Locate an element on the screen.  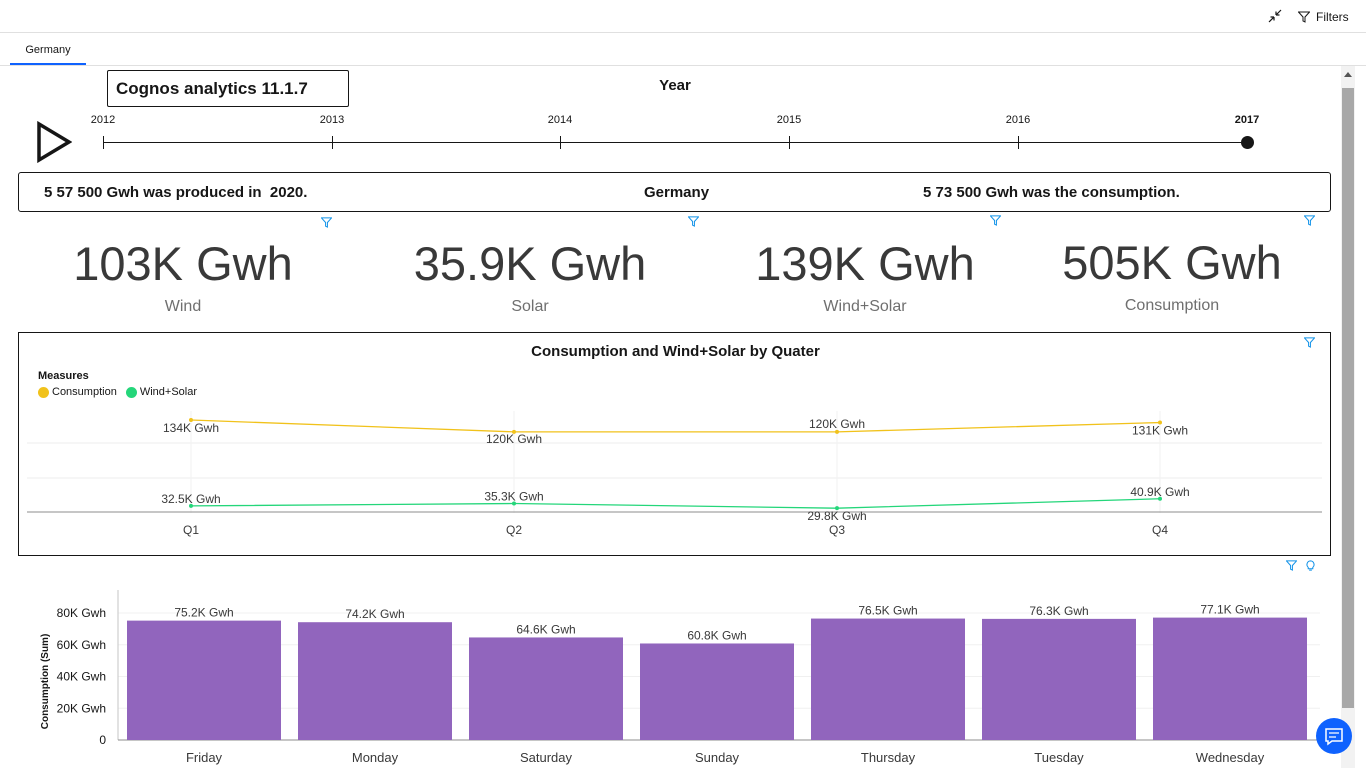
timeline-handle is located at coordinates (1247, 142).